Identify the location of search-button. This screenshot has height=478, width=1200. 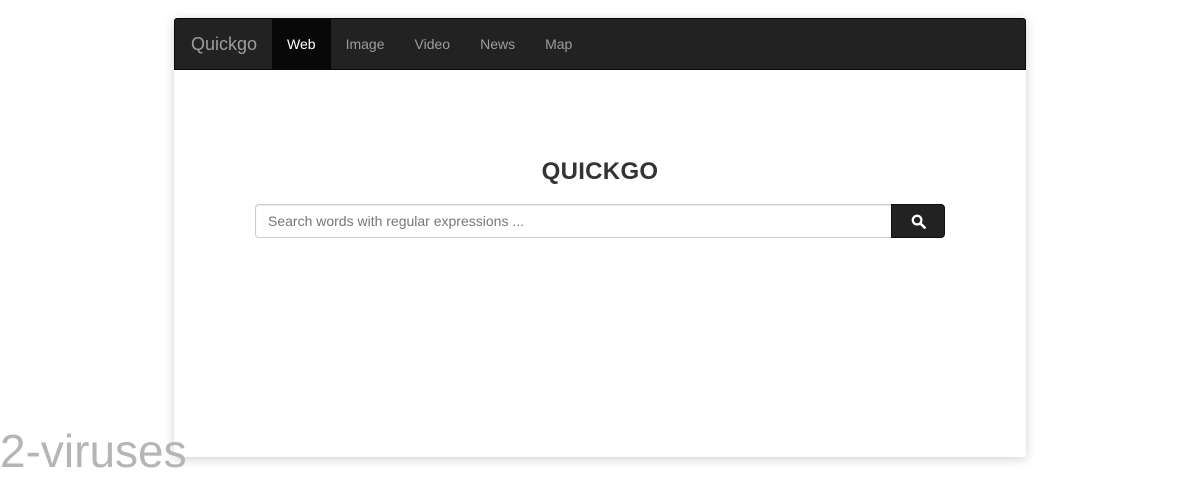
(918, 221).